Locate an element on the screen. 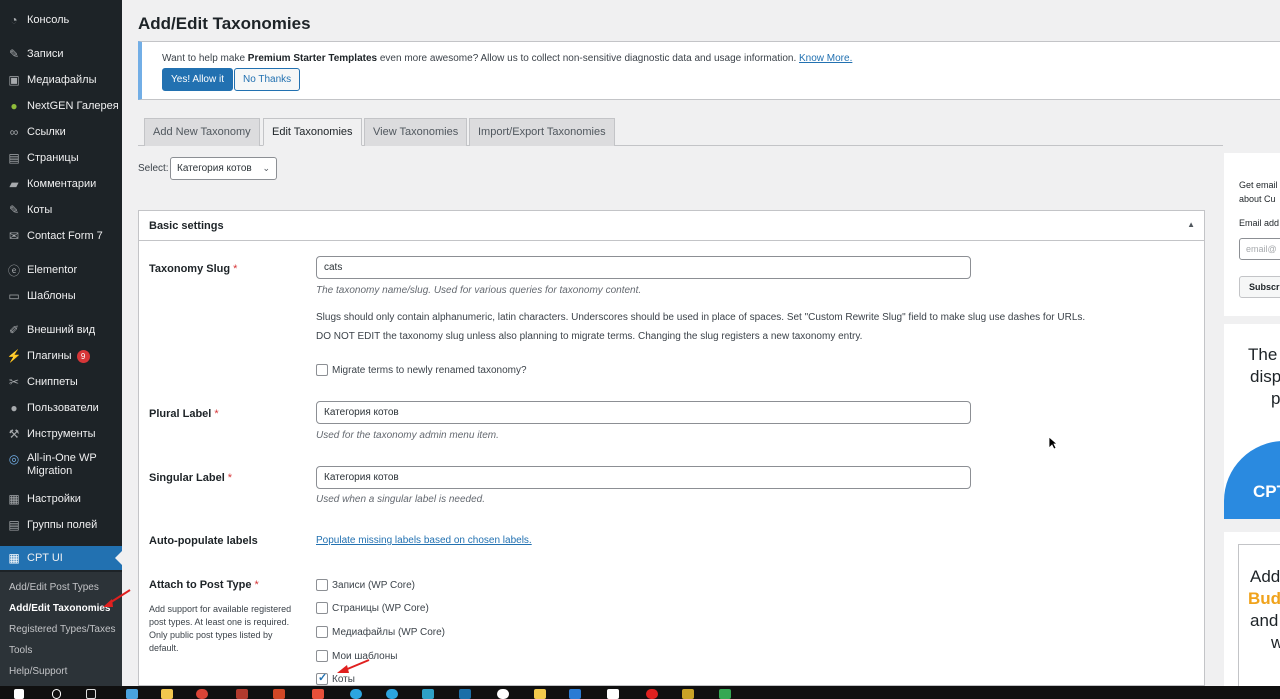  sidebar-item-media: ▣ Медиафайлы is located at coordinates (61, 80).